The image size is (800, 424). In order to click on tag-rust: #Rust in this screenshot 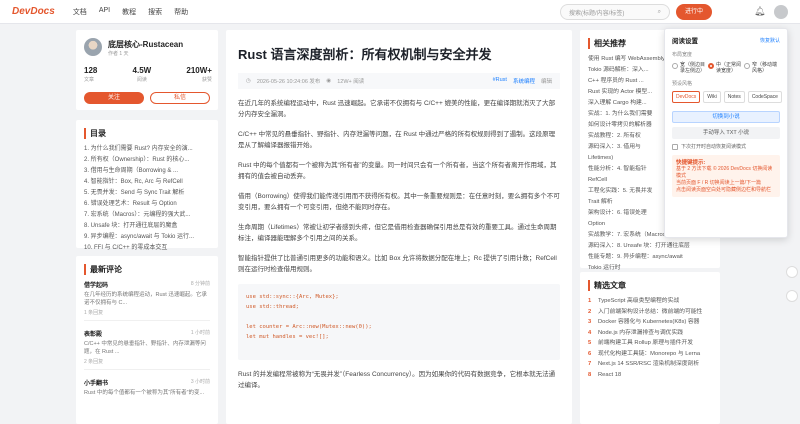, I will do `click(500, 81)`.